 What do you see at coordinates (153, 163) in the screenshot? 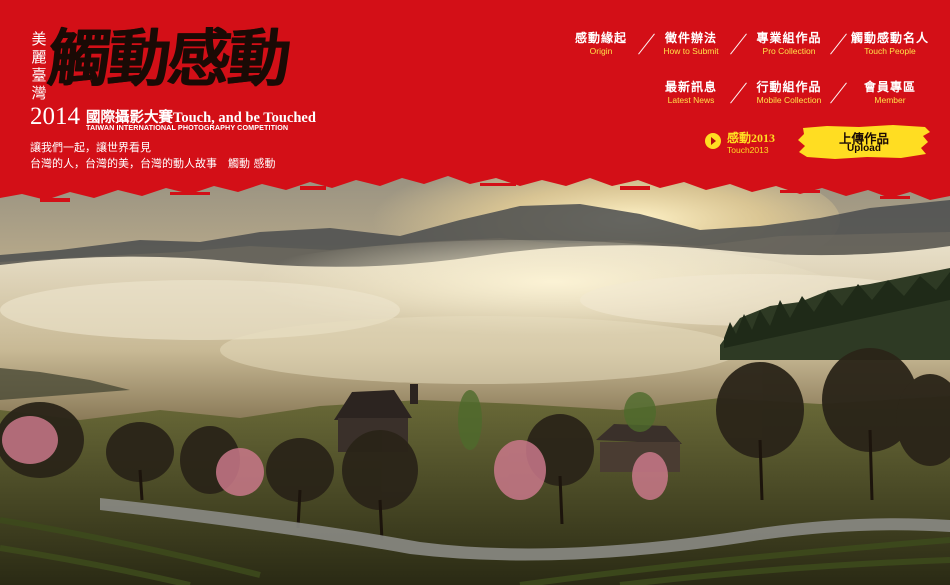
I see `tagline-line-2: 台灣的人，台灣的美，台灣的動人故事 觸動 感動` at bounding box center [153, 163].